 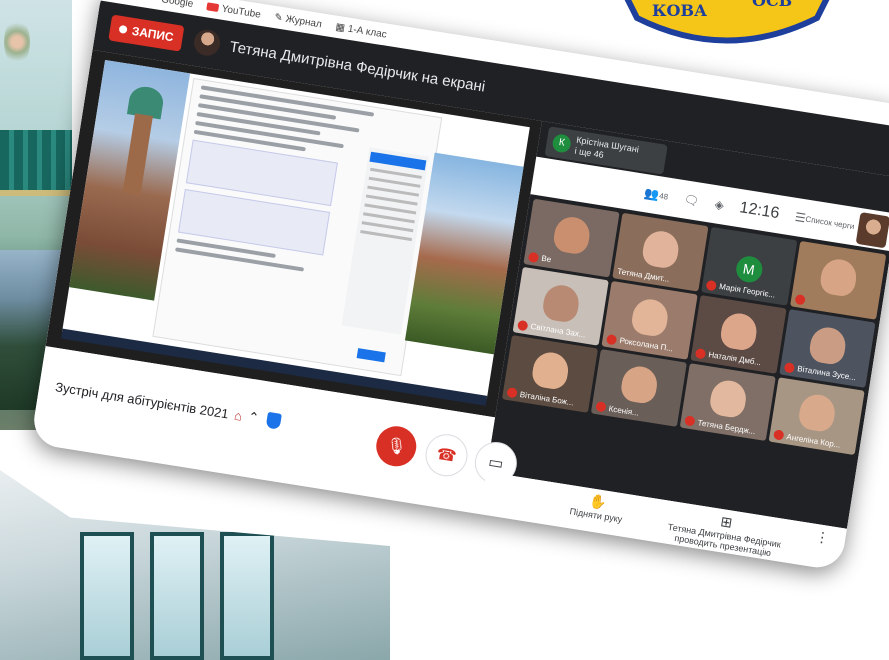 What do you see at coordinates (238, 415) in the screenshot?
I see `house-icon: ⌂` at bounding box center [238, 415].